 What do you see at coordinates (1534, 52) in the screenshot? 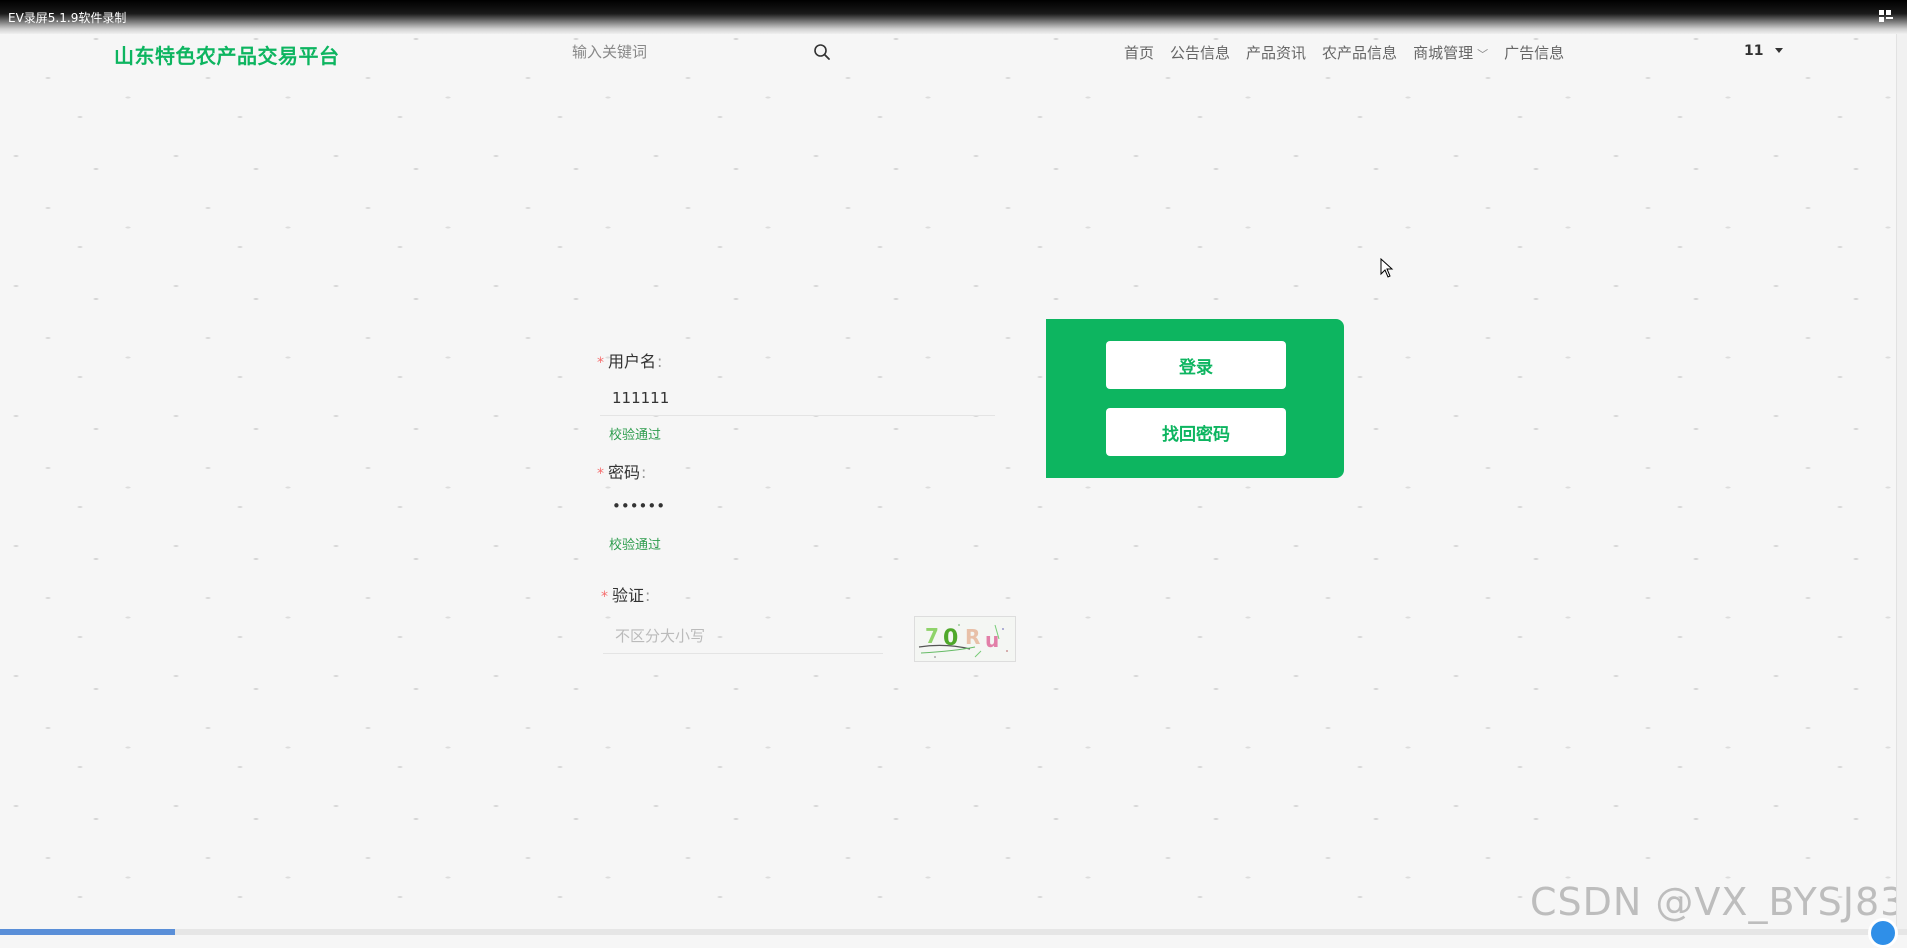
I see `nav-item-ads: 广告信息` at bounding box center [1534, 52].